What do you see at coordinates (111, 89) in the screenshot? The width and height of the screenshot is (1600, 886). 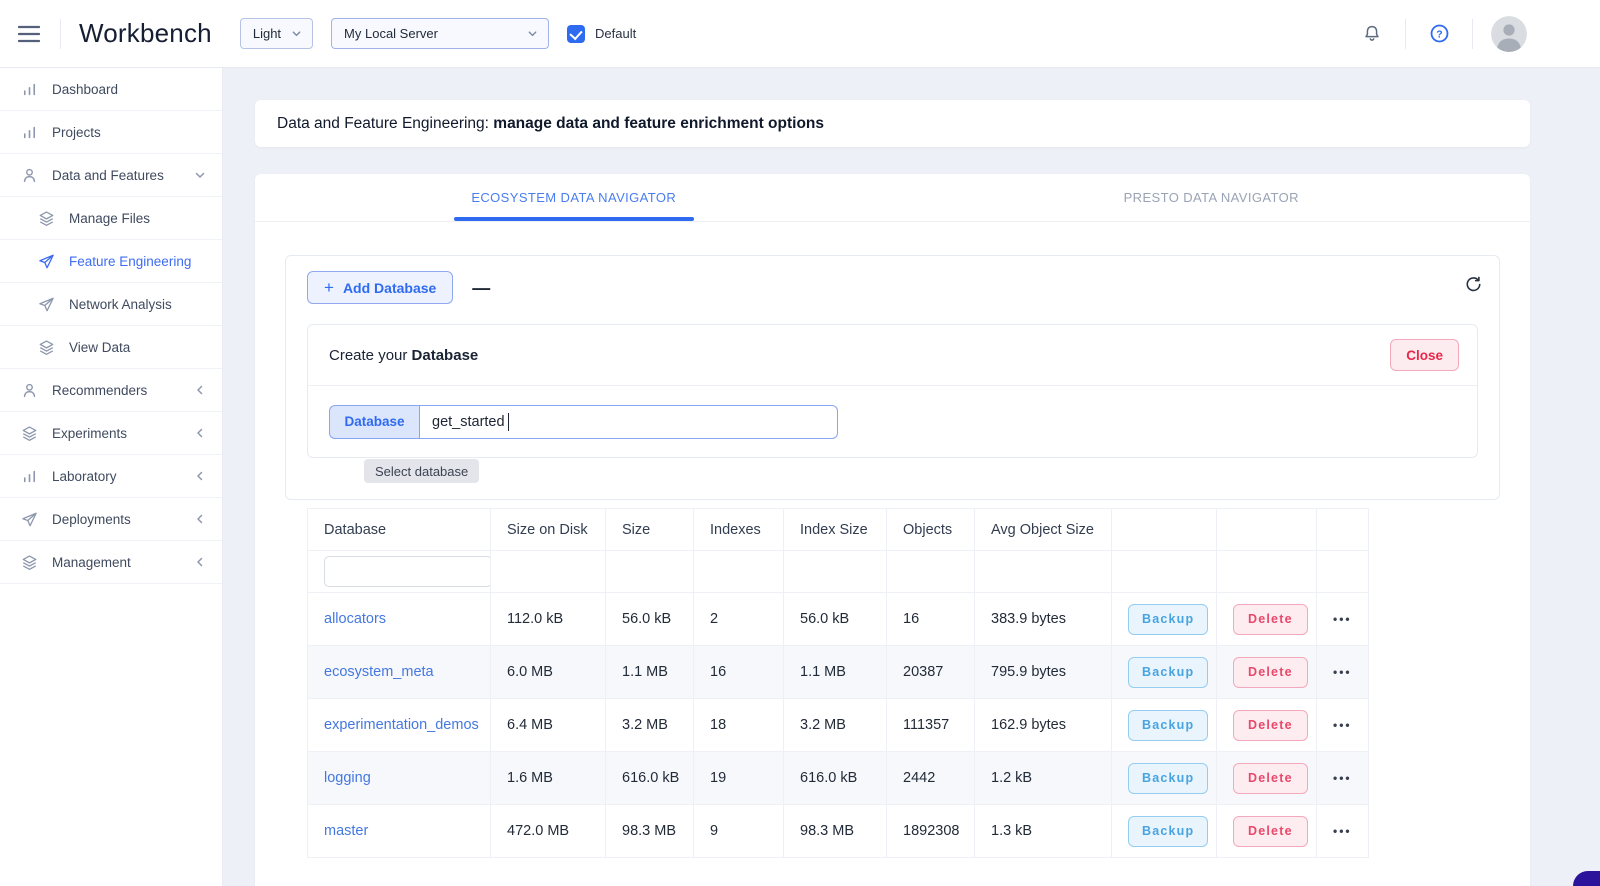 I see `sidebar-item-dashboard: Dashboard` at bounding box center [111, 89].